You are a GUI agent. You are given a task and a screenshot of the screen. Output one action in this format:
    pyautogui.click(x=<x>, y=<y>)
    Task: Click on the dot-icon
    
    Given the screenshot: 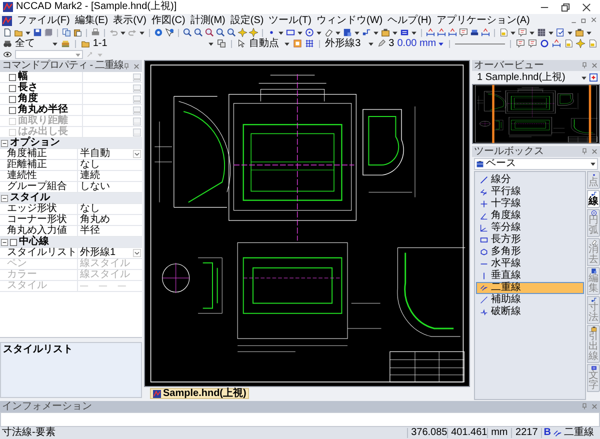 What is the action you would take?
    pyautogui.click(x=271, y=32)
    